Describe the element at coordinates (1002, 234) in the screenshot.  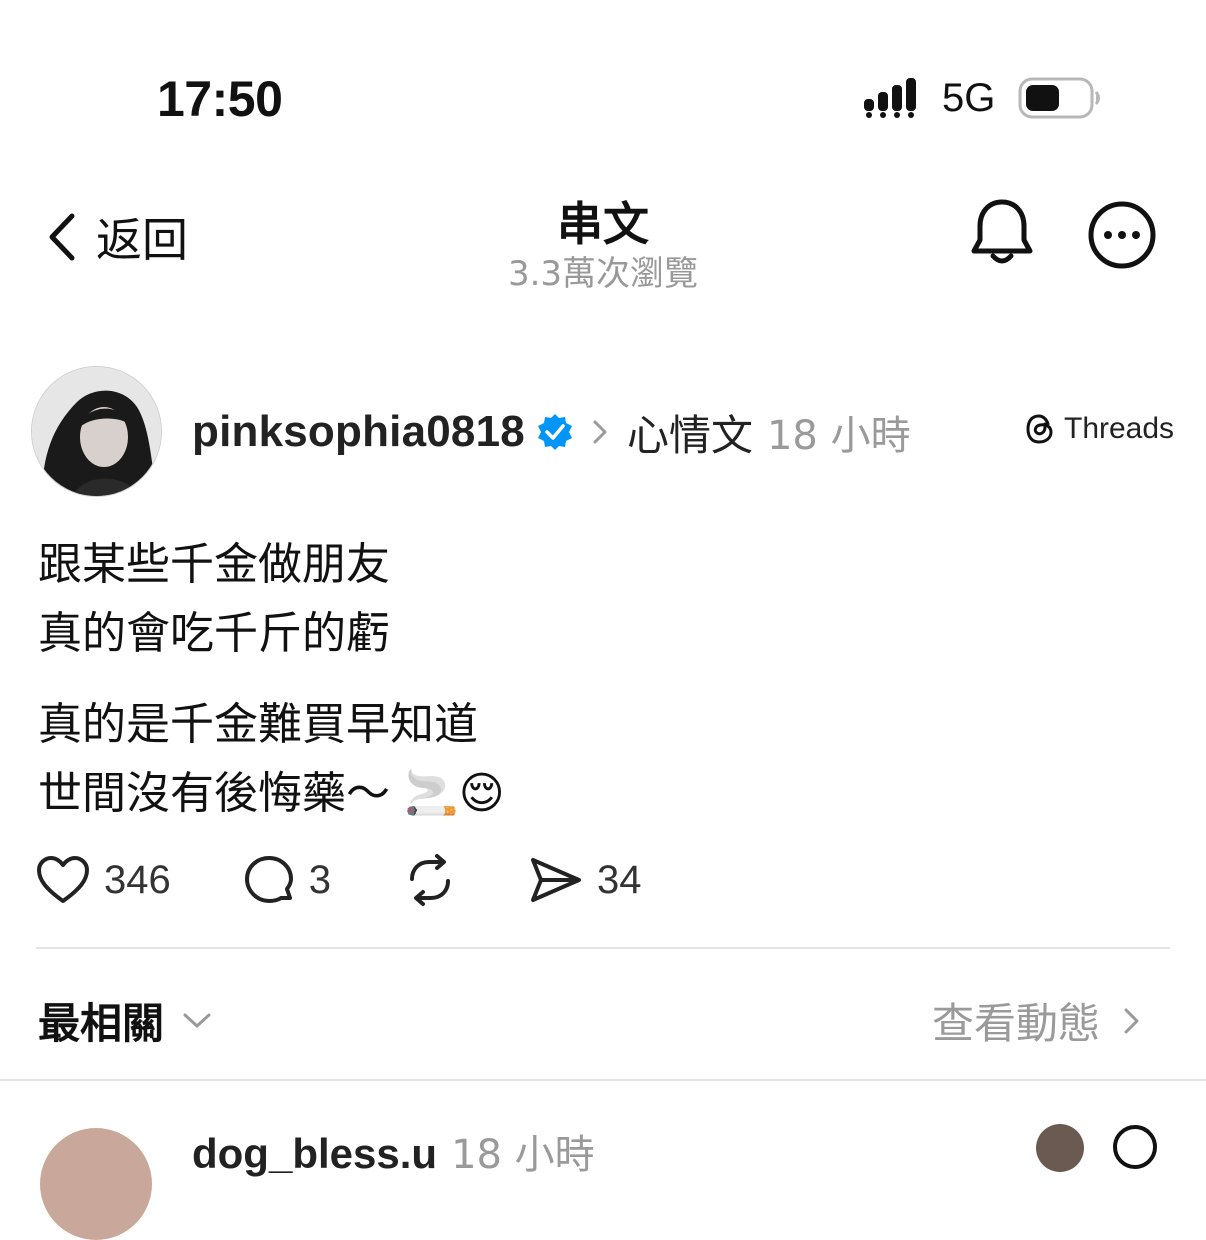
I see `bell-icon` at that location.